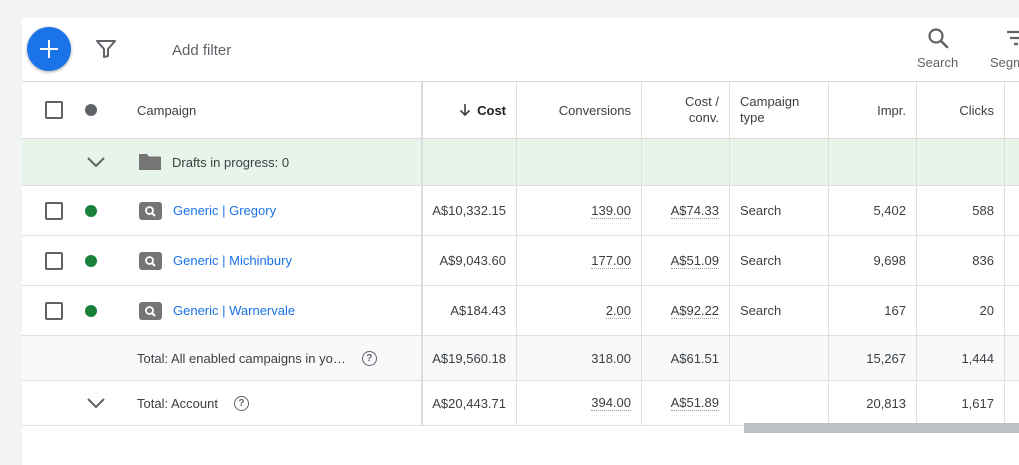  Describe the element at coordinates (961, 358) in the screenshot. I see `total-enabled-clicks: 1,444` at that location.